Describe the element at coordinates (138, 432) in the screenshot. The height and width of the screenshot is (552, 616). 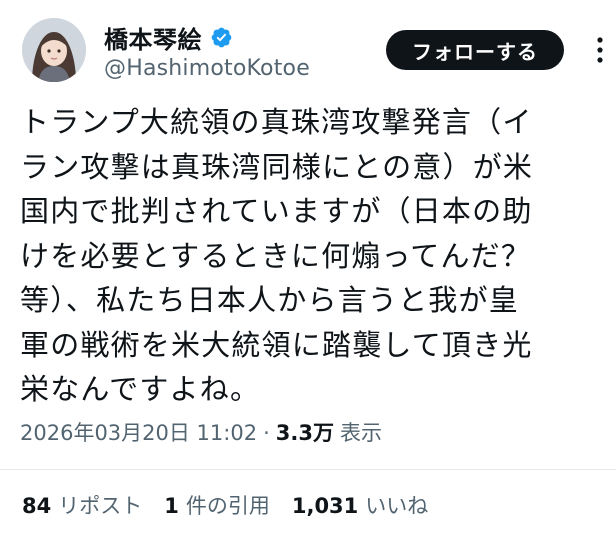
I see `timestamp-link: 2026年03月20日 11:02` at that location.